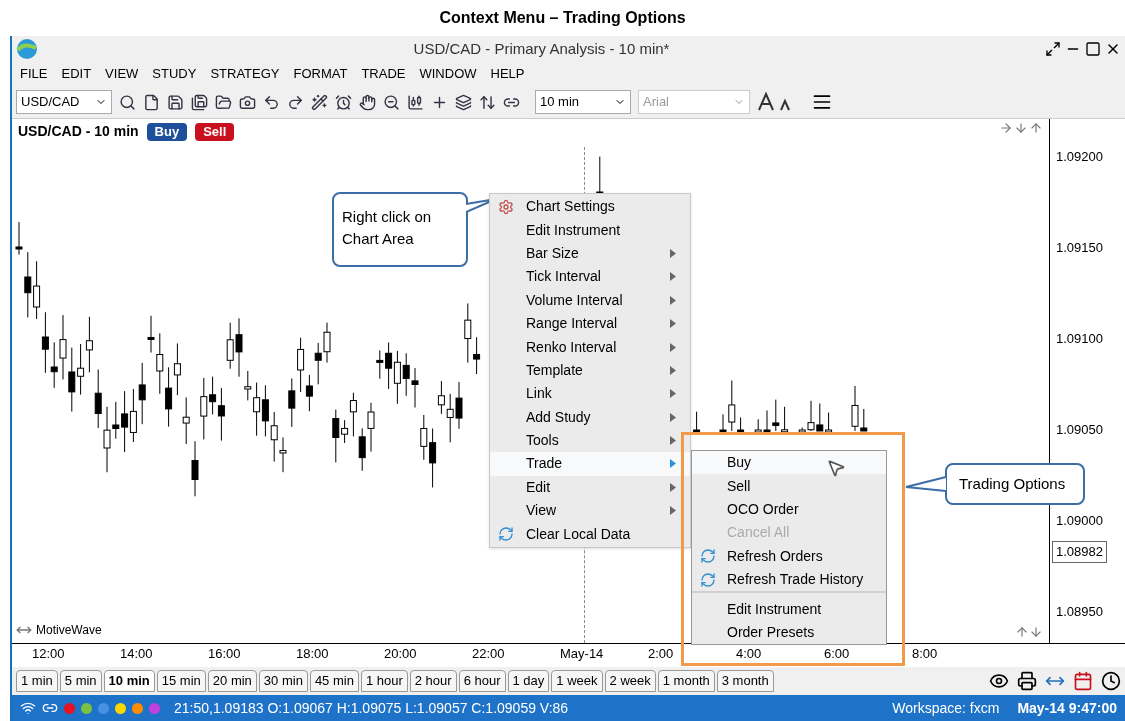 This screenshot has height=721, width=1125. What do you see at coordinates (1006, 128) in the screenshot?
I see `arrow-right-icon` at bounding box center [1006, 128].